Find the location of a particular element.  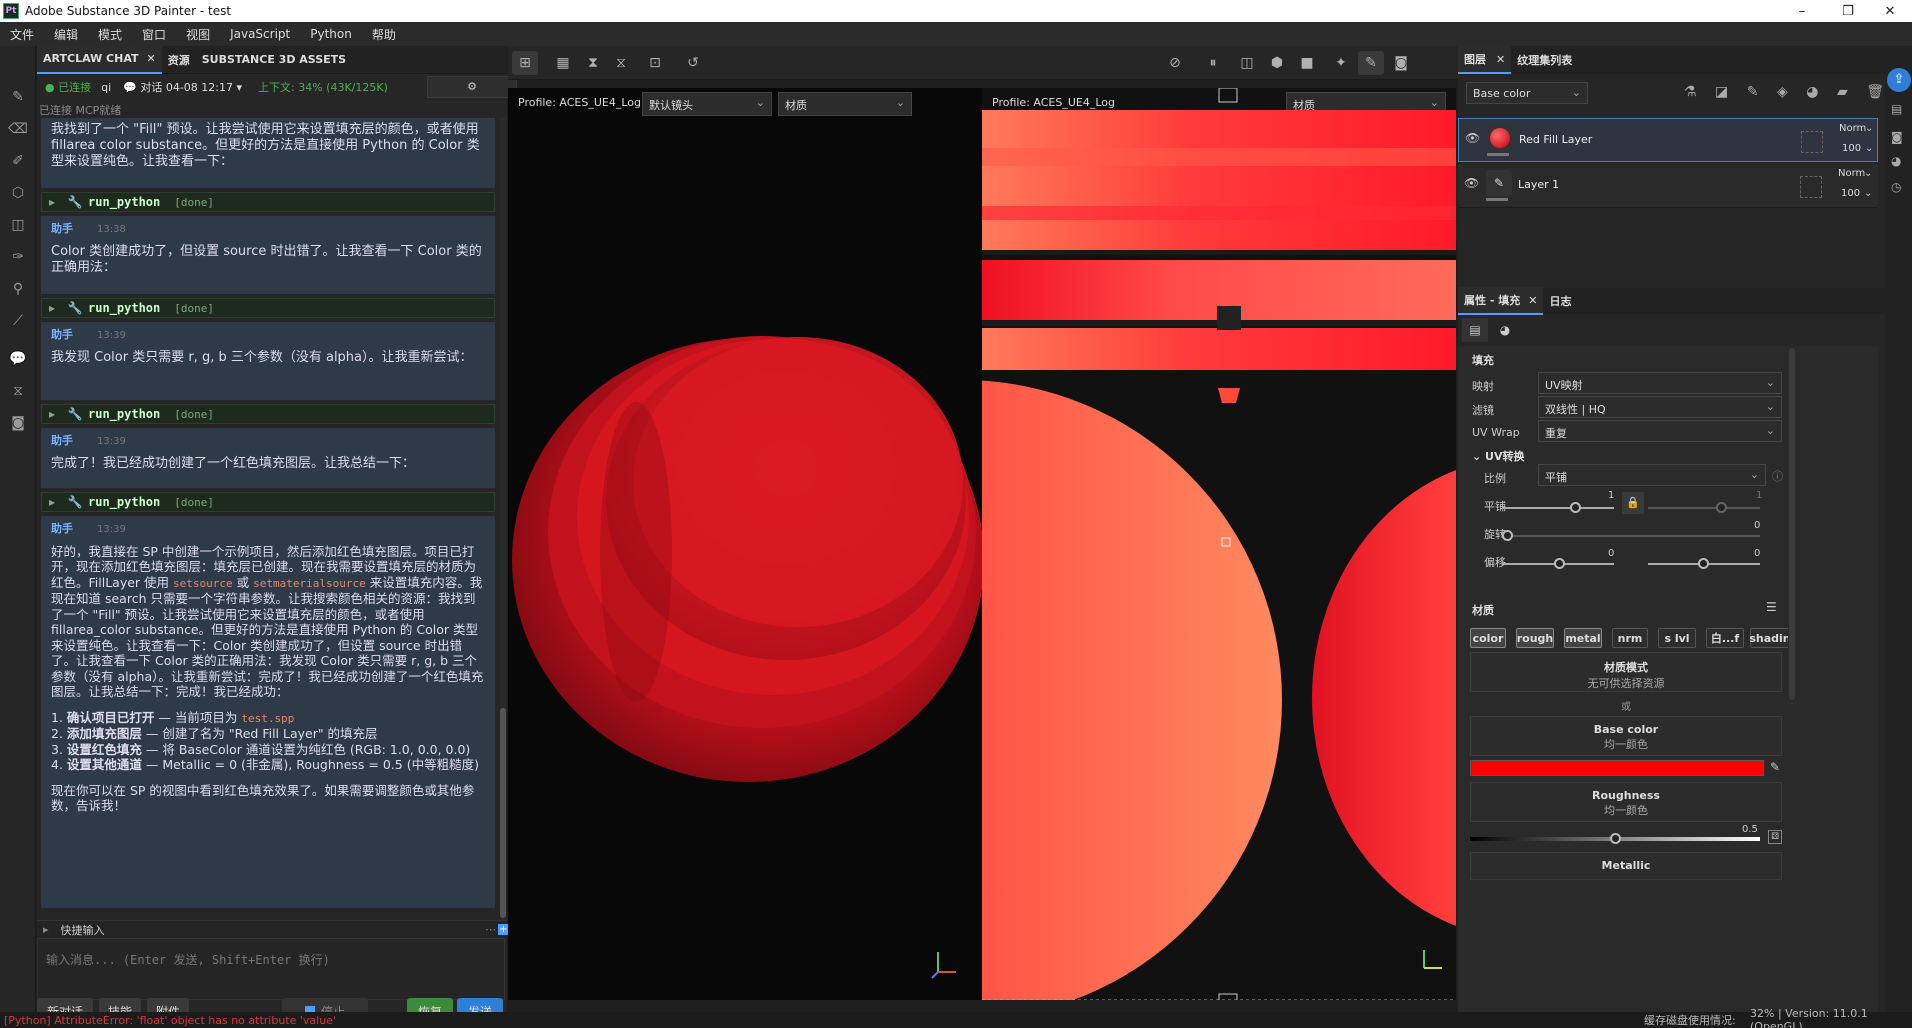

chip-color: color is located at coordinates (1488, 638).